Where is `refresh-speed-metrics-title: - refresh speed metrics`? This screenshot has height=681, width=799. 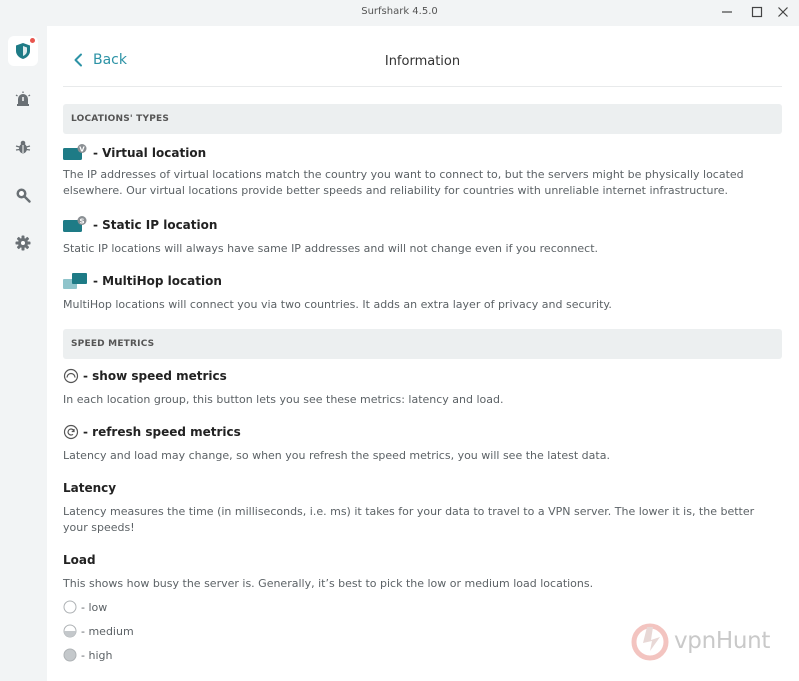
refresh-speed-metrics-title: - refresh speed metrics is located at coordinates (152, 432).